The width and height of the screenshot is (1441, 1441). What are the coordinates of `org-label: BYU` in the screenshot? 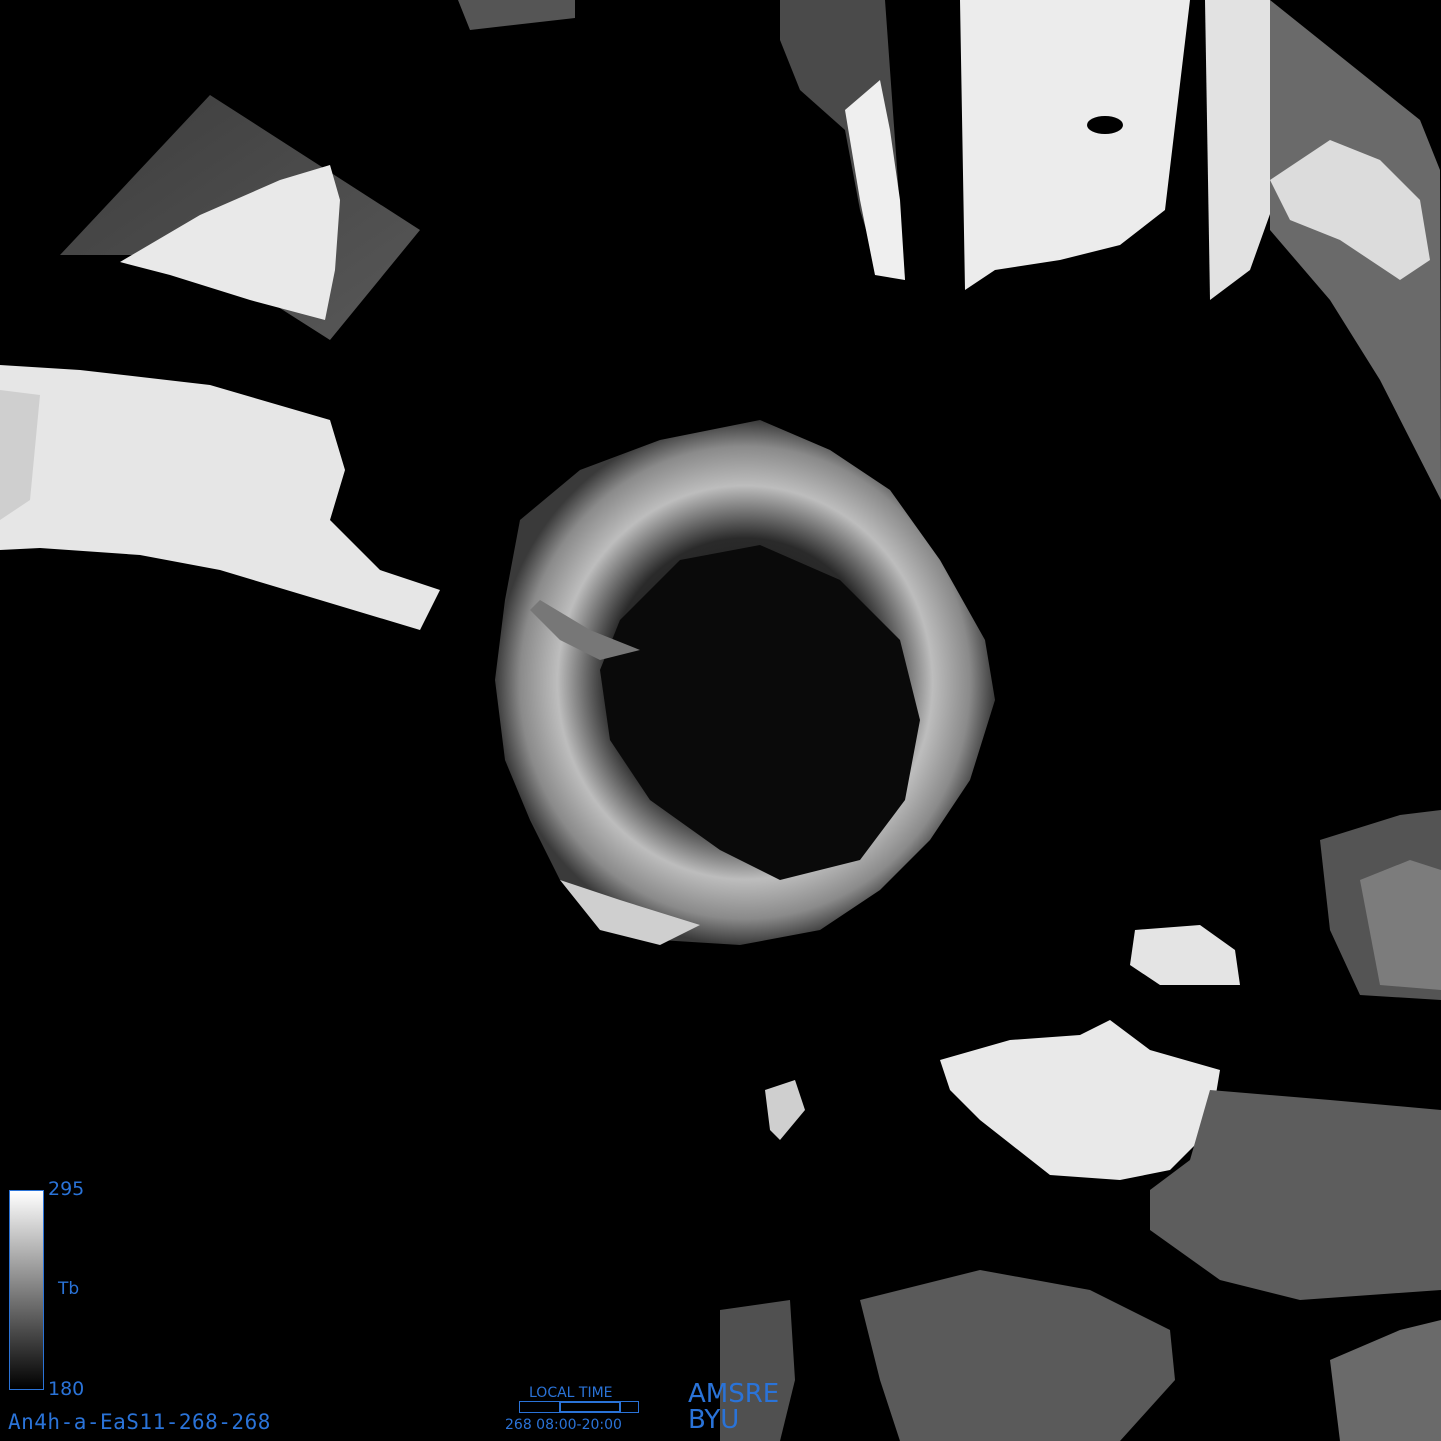 It's located at (714, 1420).